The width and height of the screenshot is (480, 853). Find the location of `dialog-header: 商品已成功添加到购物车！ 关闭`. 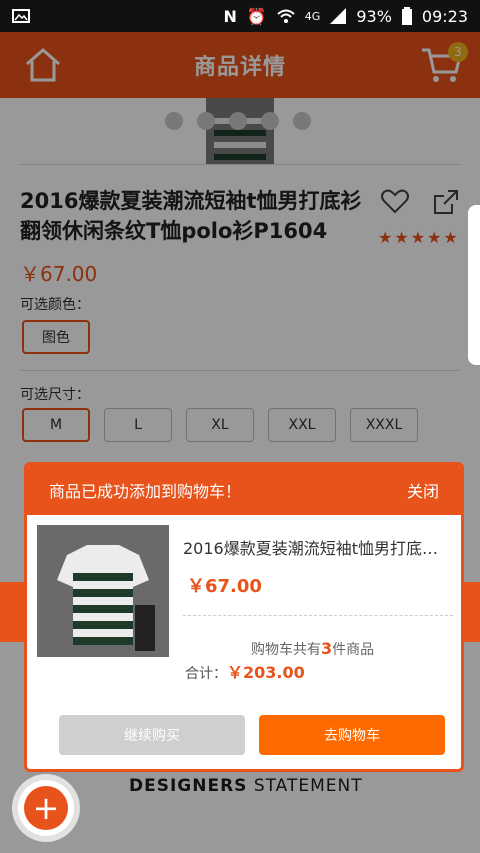

dialog-header: 商品已成功添加到购物车！ 关闭 is located at coordinates (244, 490).